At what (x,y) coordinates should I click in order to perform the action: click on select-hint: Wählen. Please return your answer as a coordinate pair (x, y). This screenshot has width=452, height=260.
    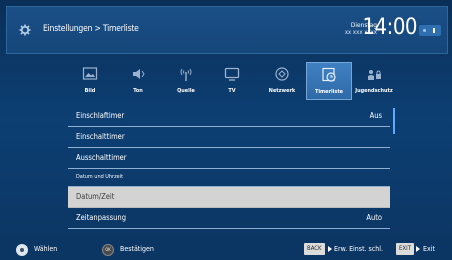
    Looking at the image, I should click on (46, 249).